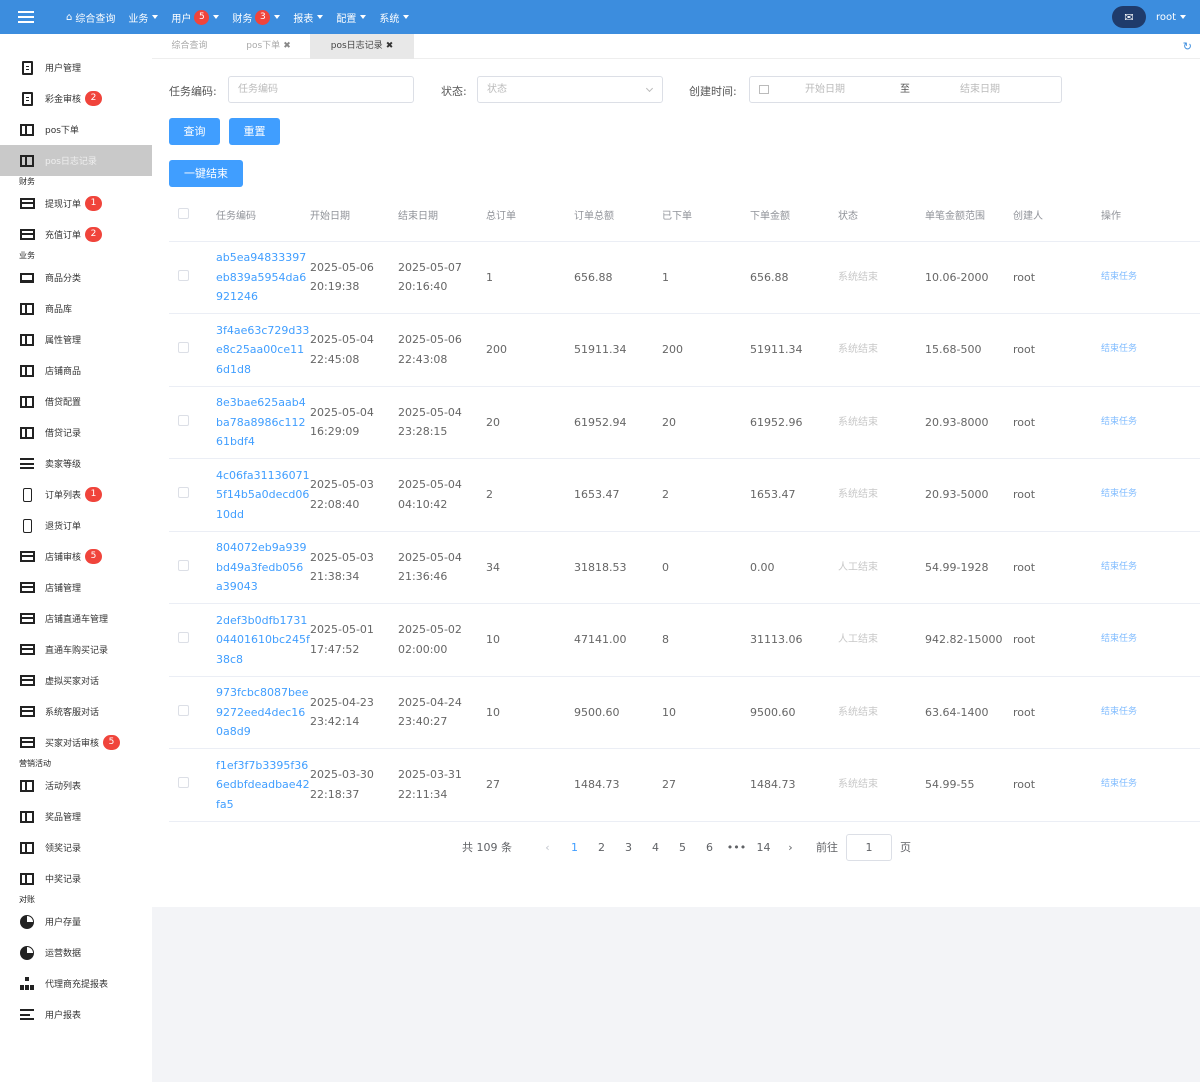  What do you see at coordinates (980, 89) in the screenshot?
I see `end-date-input: 结束日期` at bounding box center [980, 89].